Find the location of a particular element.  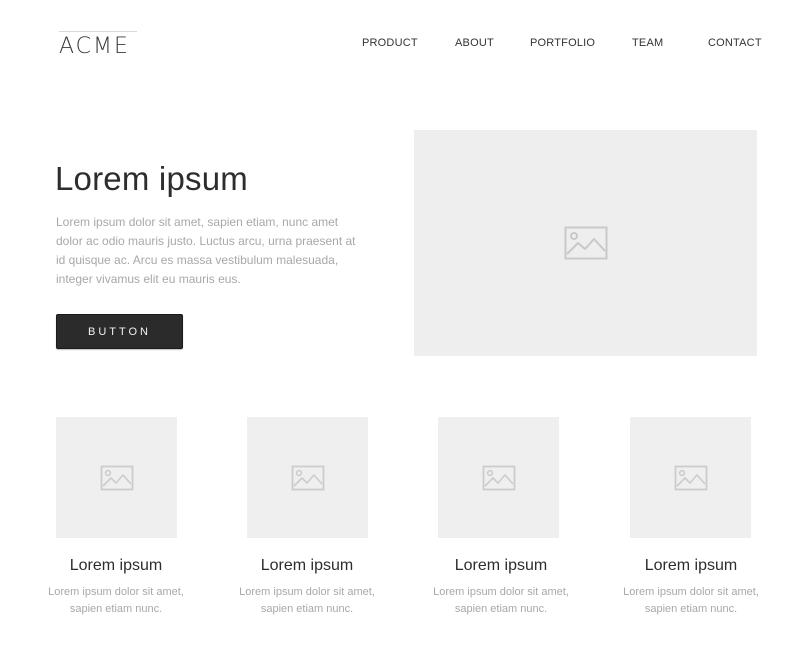

nav-item-team: TEAM is located at coordinates (647, 43).